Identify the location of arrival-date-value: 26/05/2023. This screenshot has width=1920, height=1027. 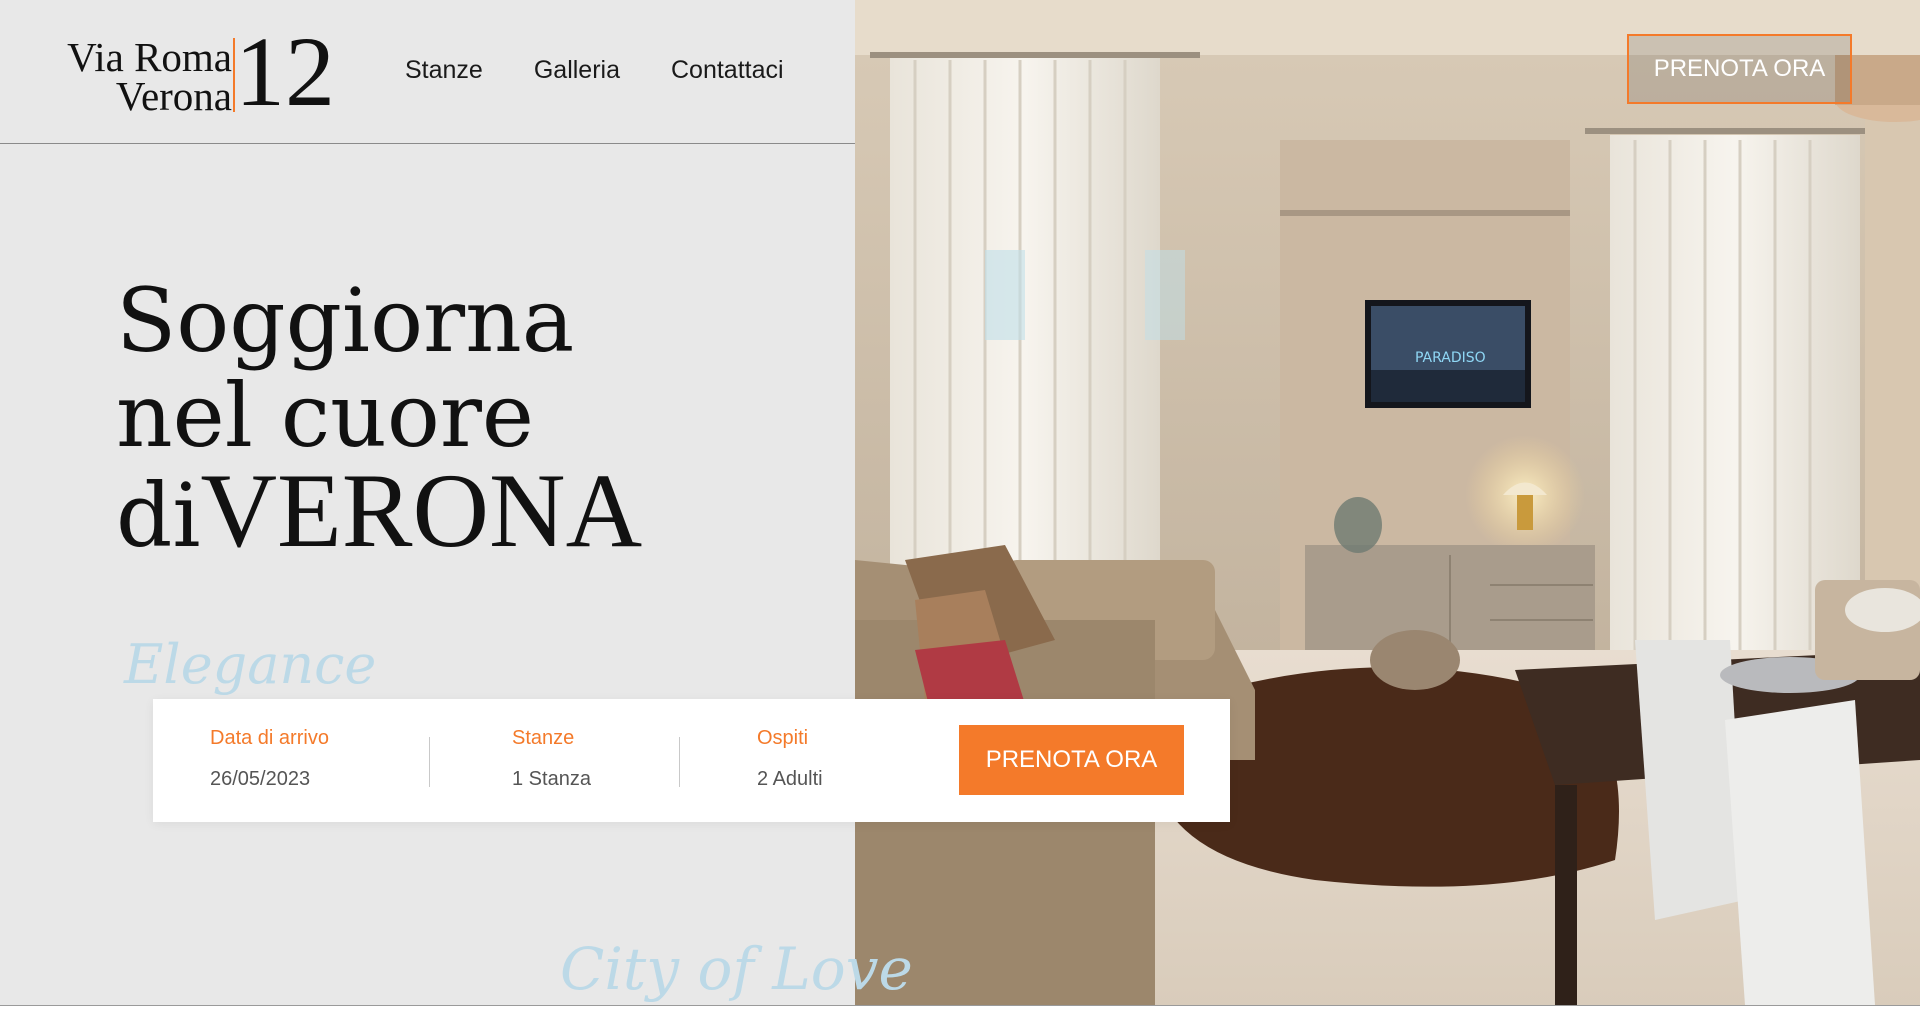
(269, 779).